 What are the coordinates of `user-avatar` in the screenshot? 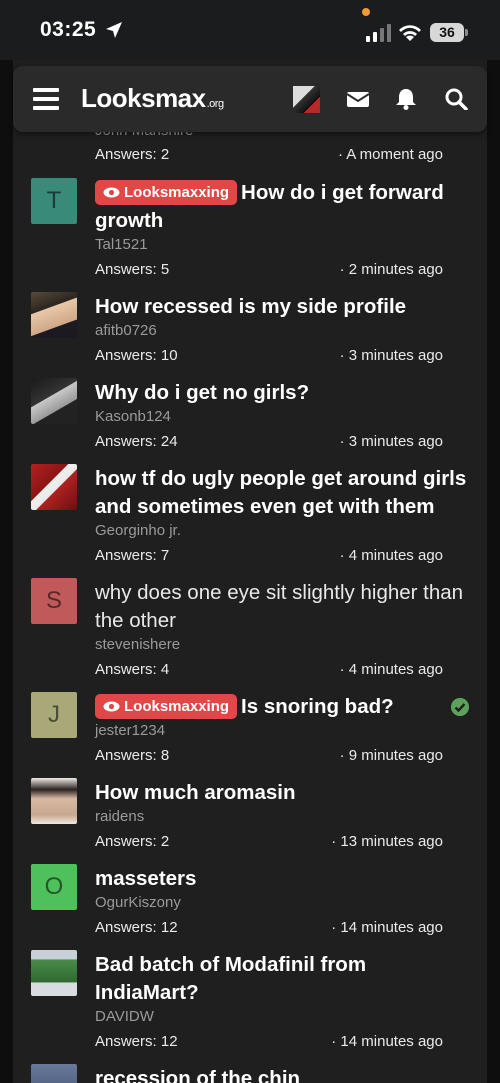 It's located at (306, 99).